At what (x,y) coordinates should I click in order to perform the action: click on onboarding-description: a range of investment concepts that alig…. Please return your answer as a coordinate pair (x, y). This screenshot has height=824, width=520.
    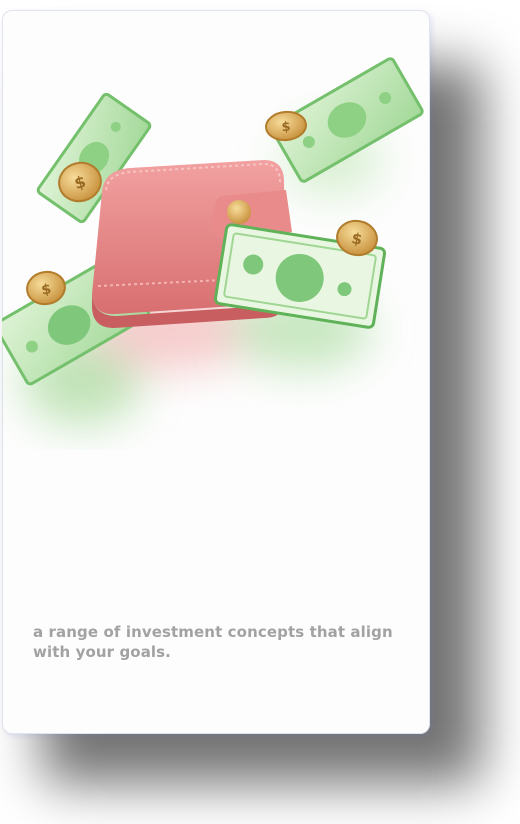
    Looking at the image, I should click on (213, 642).